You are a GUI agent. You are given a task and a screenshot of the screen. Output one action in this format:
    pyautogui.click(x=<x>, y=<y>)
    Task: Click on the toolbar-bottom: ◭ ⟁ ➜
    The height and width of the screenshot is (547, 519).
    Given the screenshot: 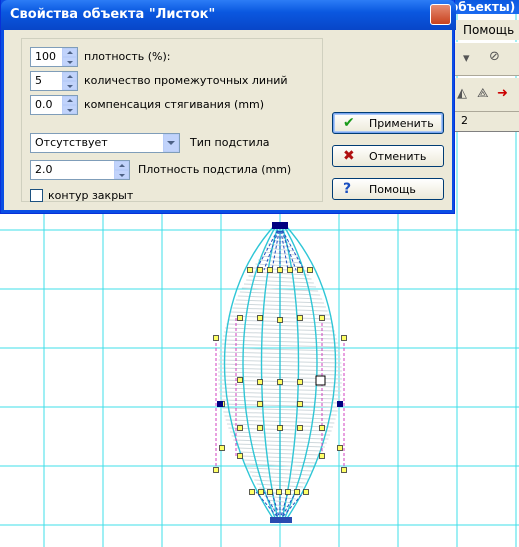 What is the action you would take?
    pyautogui.click(x=487, y=95)
    